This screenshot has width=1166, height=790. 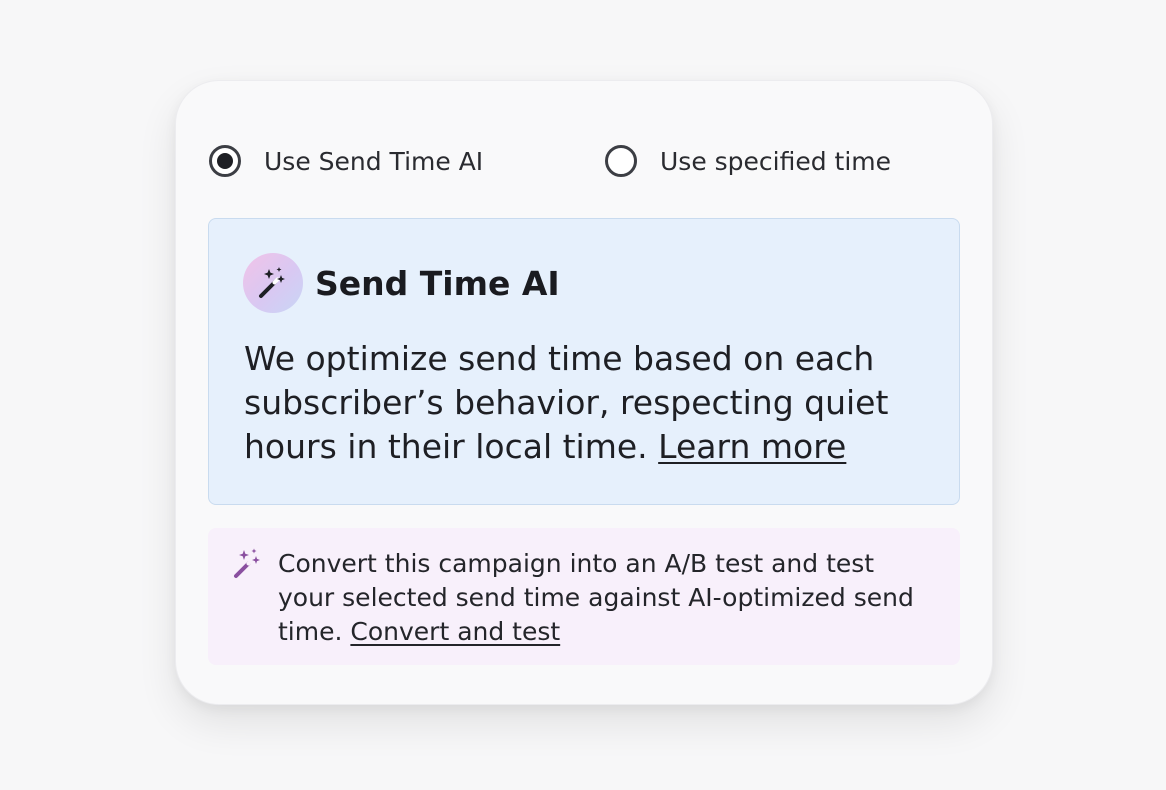 I want to click on info-title: Send Time AI, so click(x=437, y=283).